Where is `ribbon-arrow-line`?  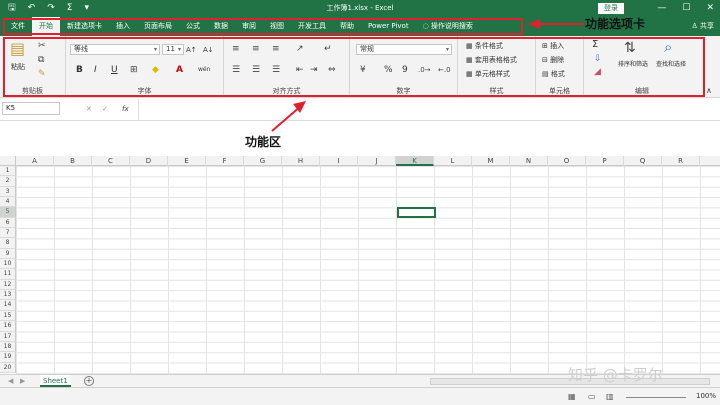 ribbon-arrow-line is located at coordinates (286, 118).